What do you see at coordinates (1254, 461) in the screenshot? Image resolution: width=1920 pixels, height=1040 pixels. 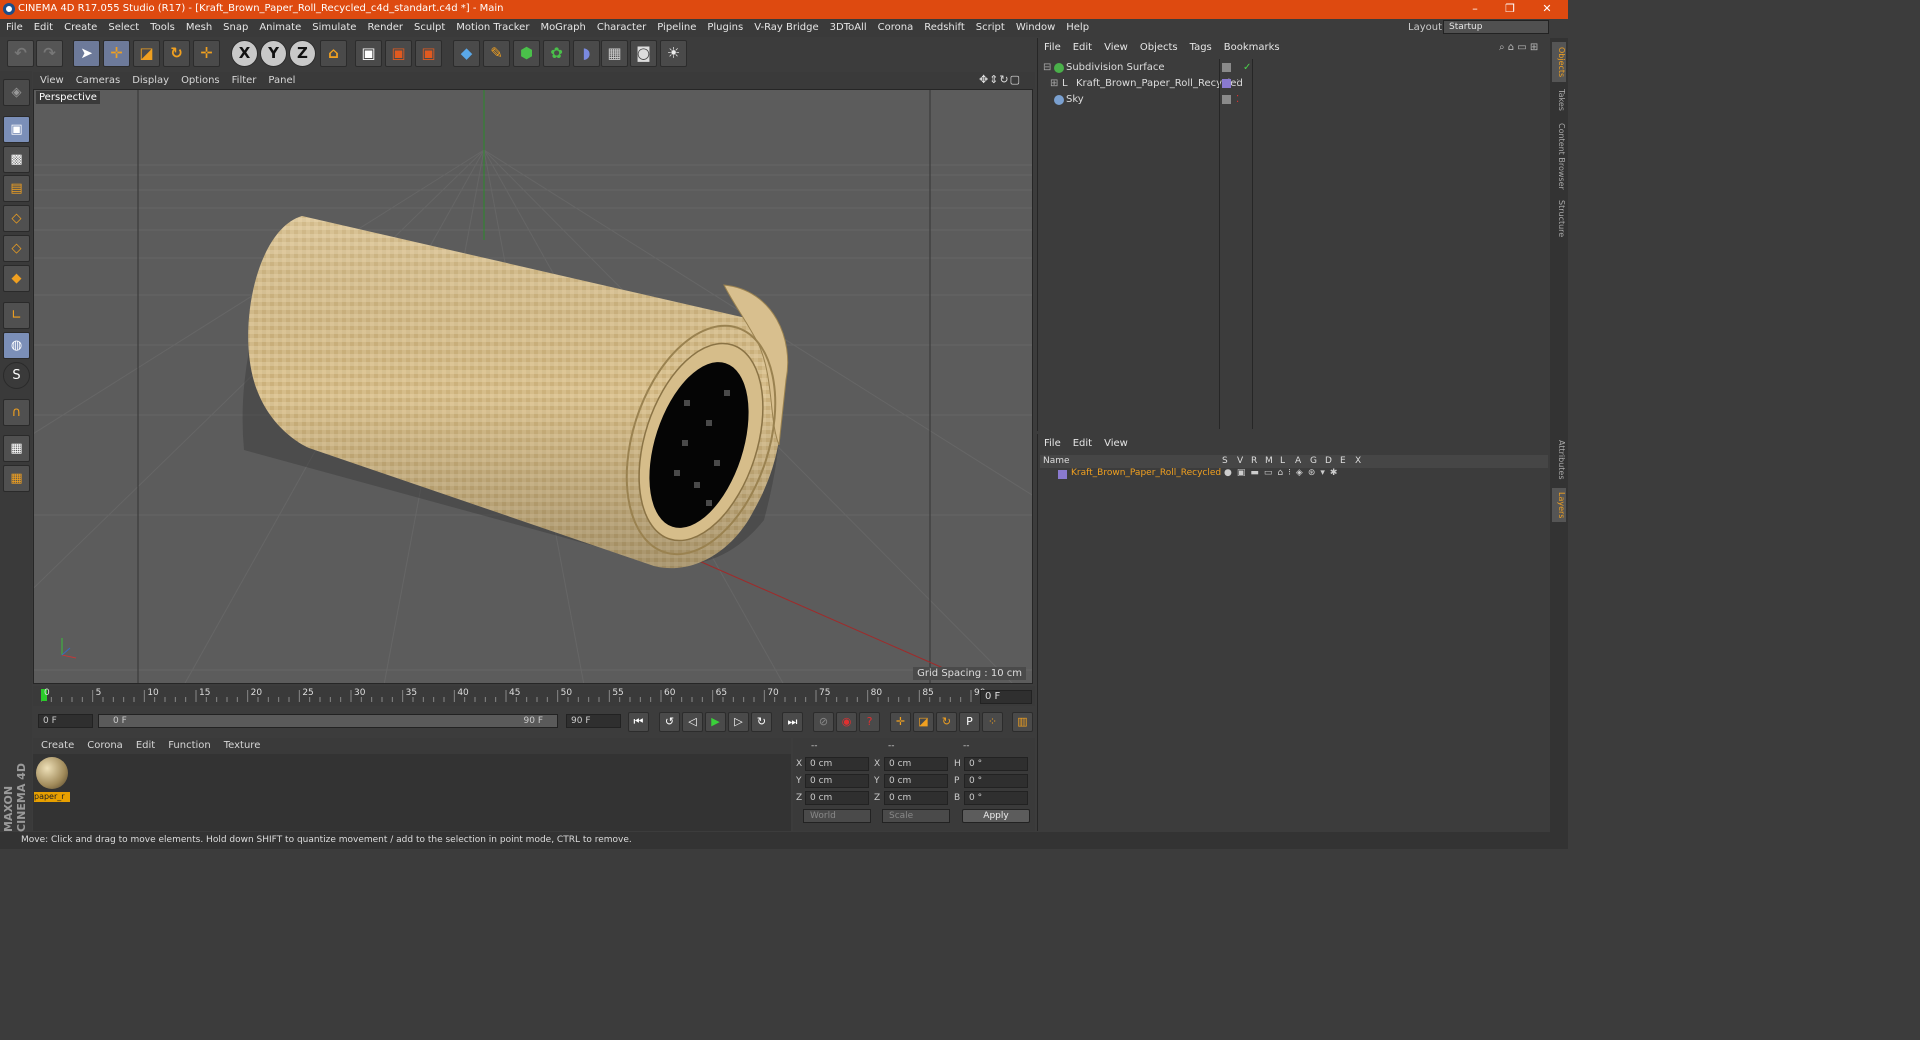 I see `col-render: R` at bounding box center [1254, 461].